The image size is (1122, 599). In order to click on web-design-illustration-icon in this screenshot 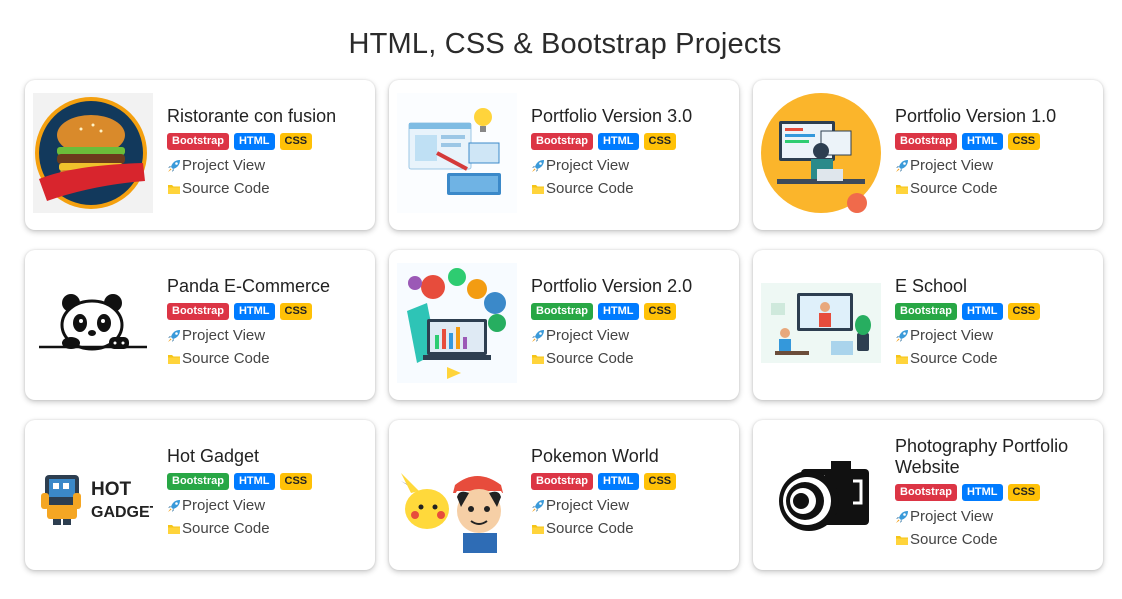, I will do `click(457, 153)`.